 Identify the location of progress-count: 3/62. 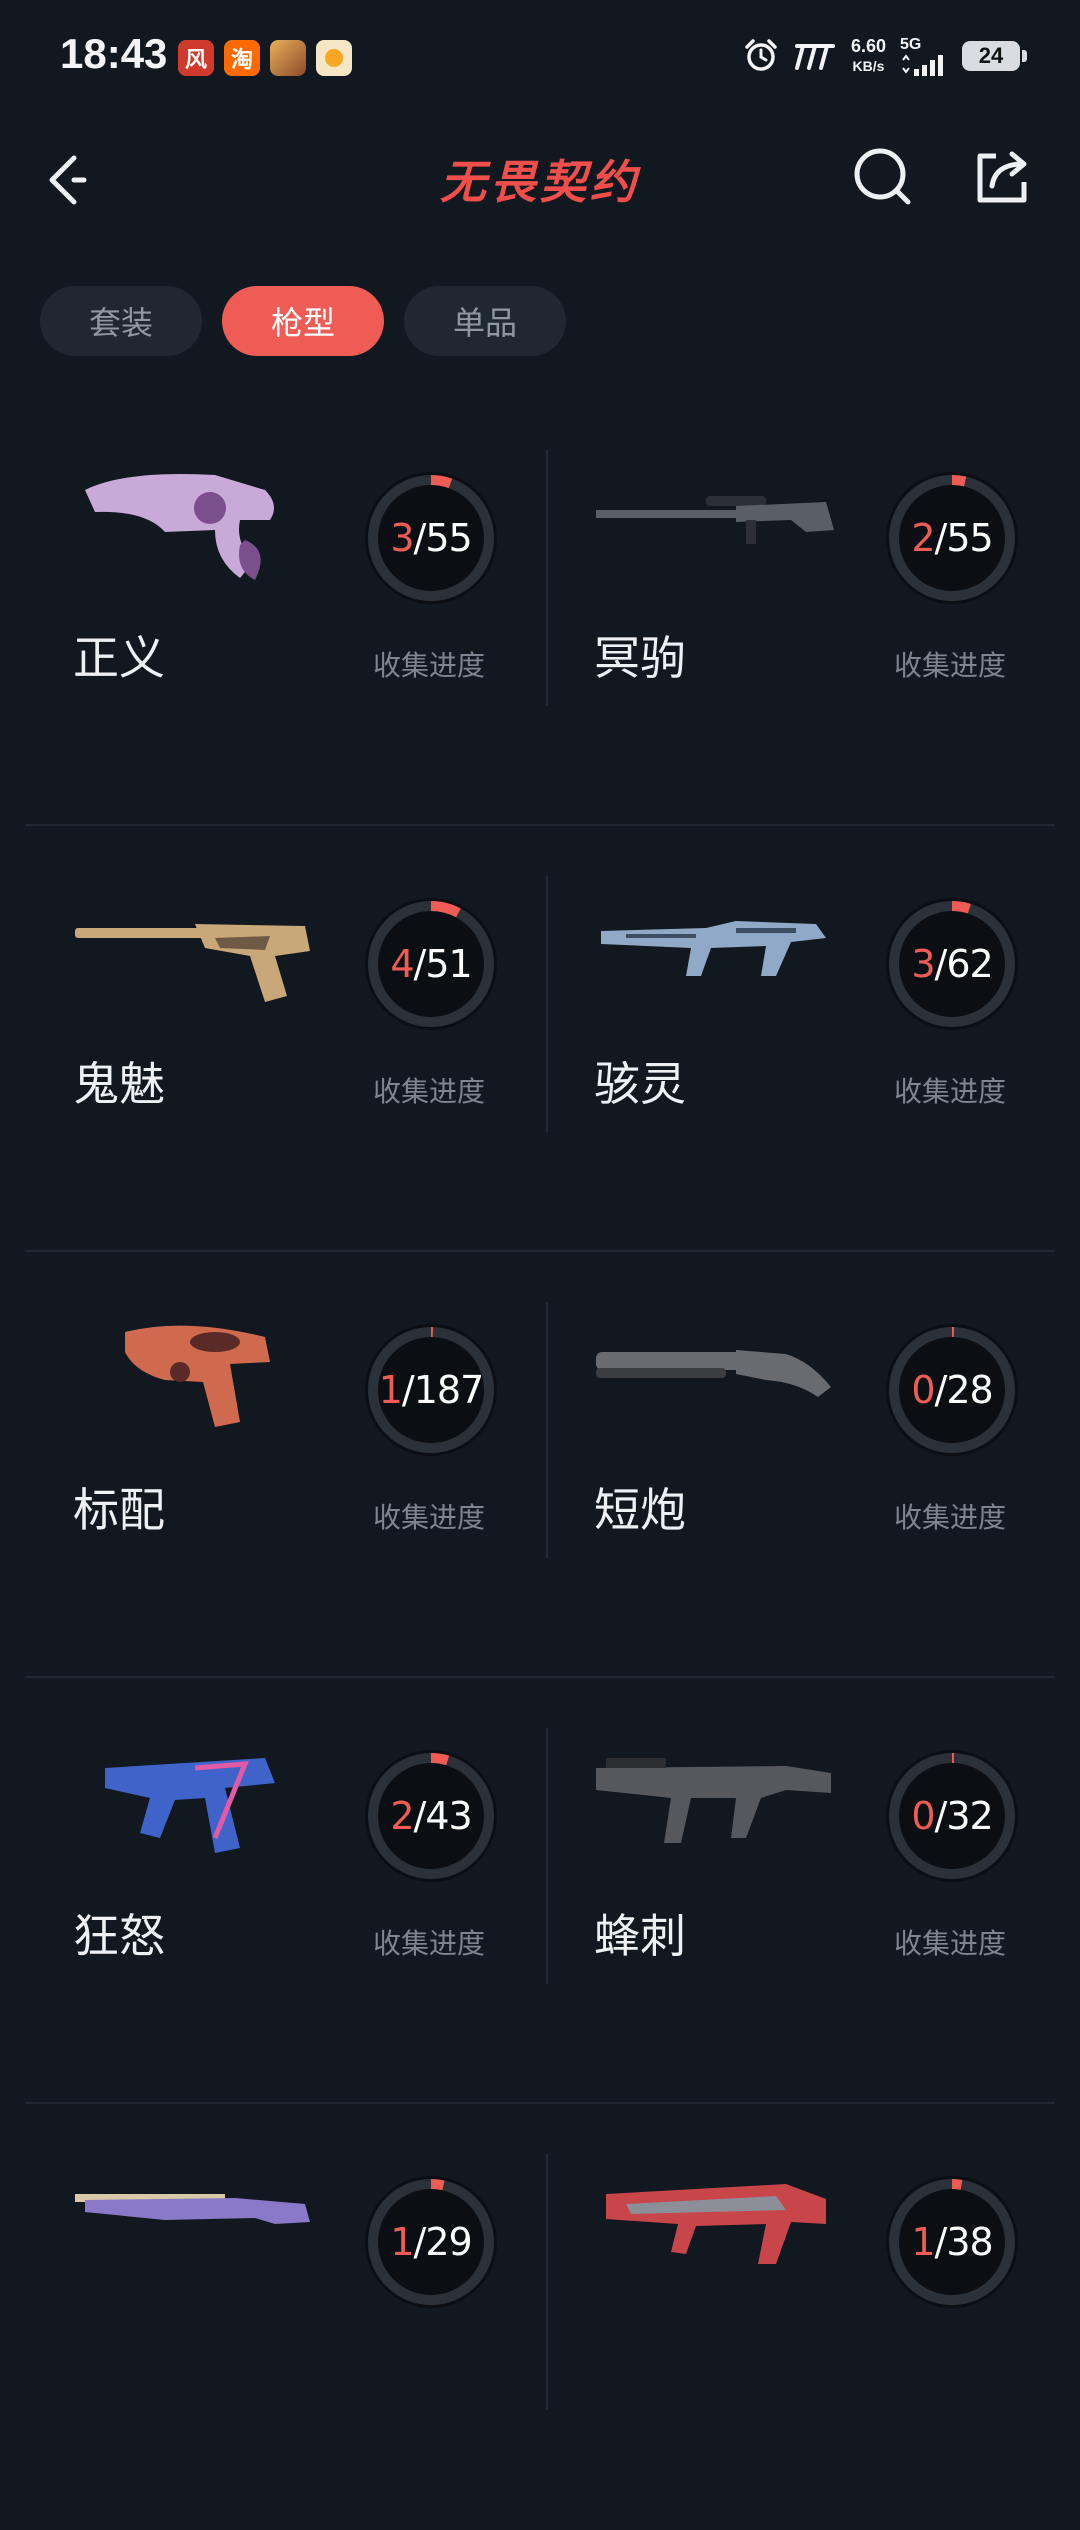
(952, 964).